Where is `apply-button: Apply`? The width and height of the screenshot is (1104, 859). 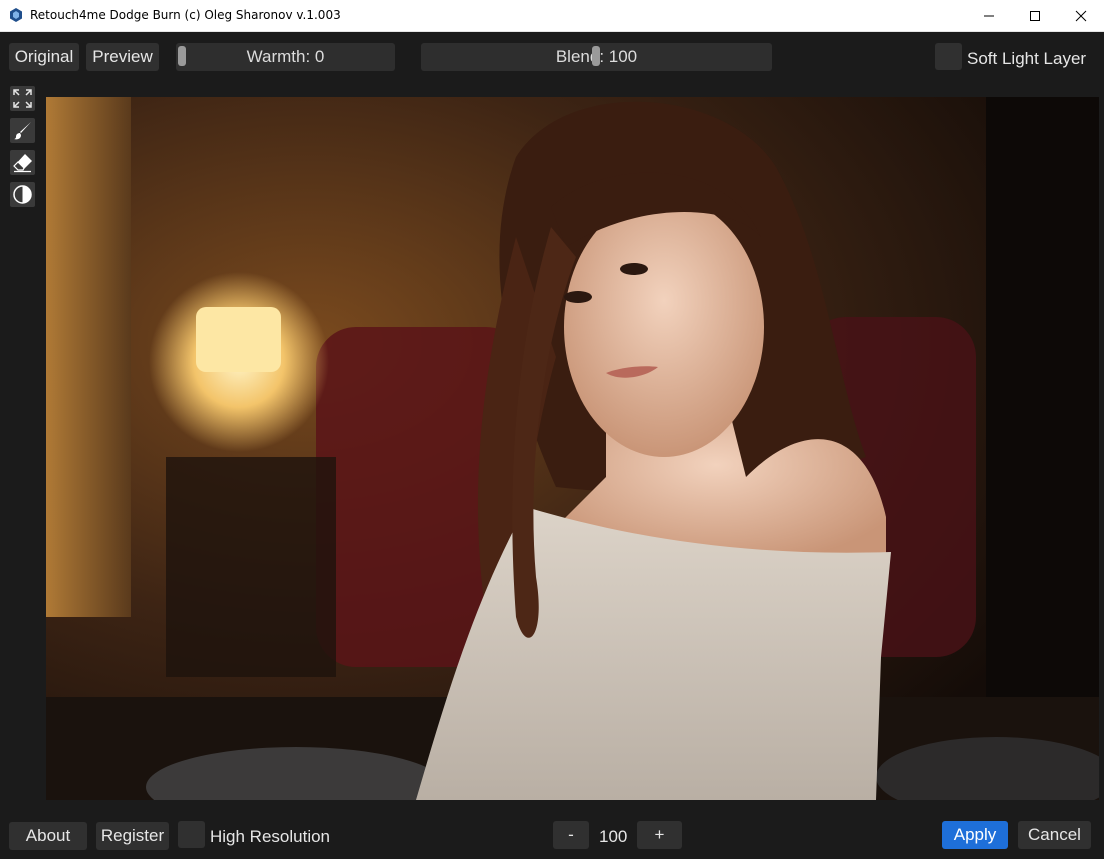
apply-button: Apply is located at coordinates (975, 835).